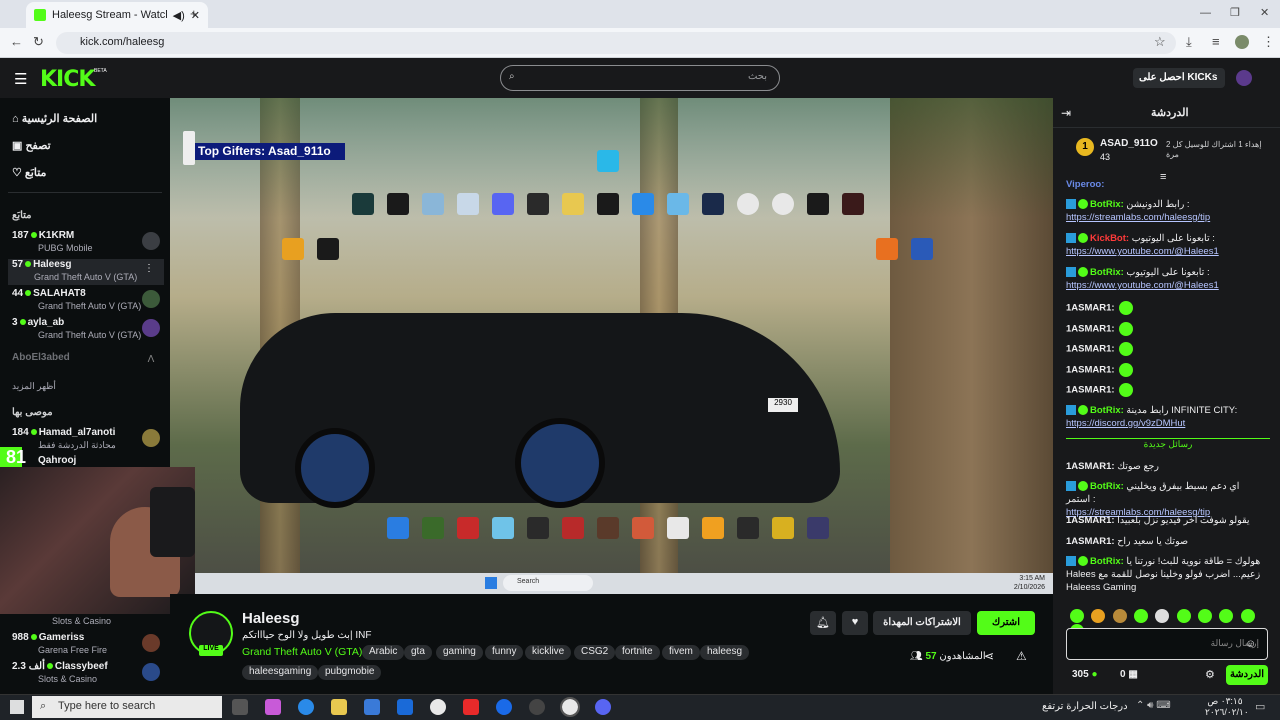  What do you see at coordinates (608, 204) in the screenshot?
I see `obs-icon` at bounding box center [608, 204].